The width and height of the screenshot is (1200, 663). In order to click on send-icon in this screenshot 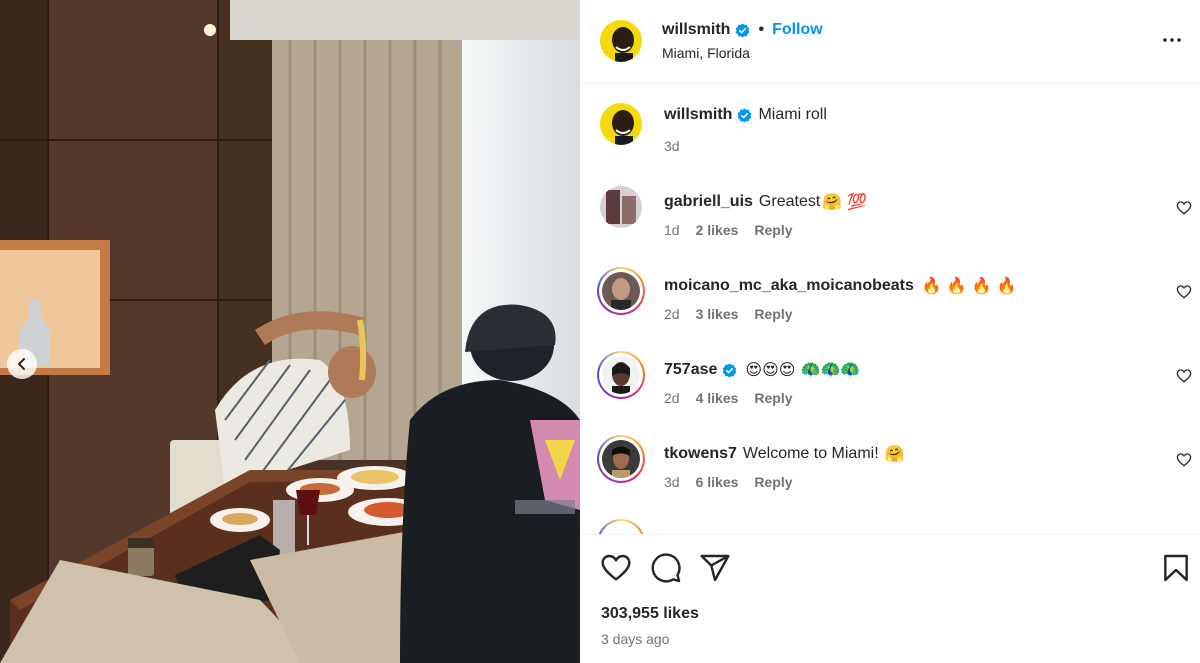, I will do `click(715, 568)`.